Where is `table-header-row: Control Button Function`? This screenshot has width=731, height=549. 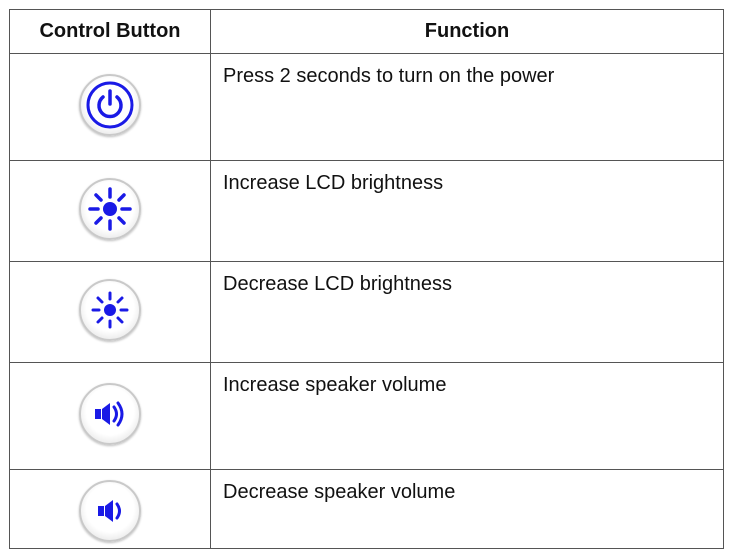
table-header-row: Control Button Function is located at coordinates (366, 31).